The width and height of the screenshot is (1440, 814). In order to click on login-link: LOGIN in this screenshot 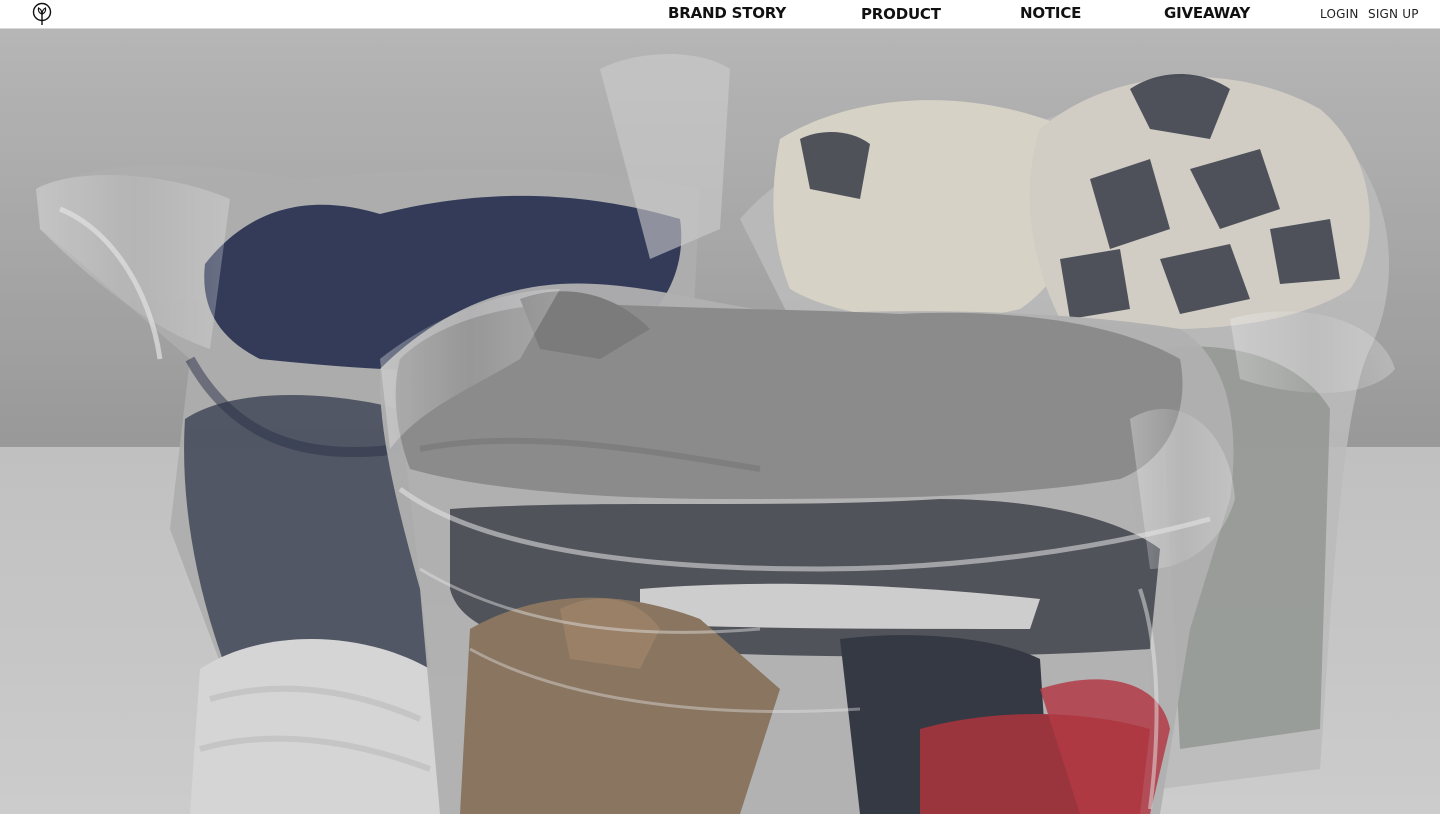, I will do `click(1339, 14)`.